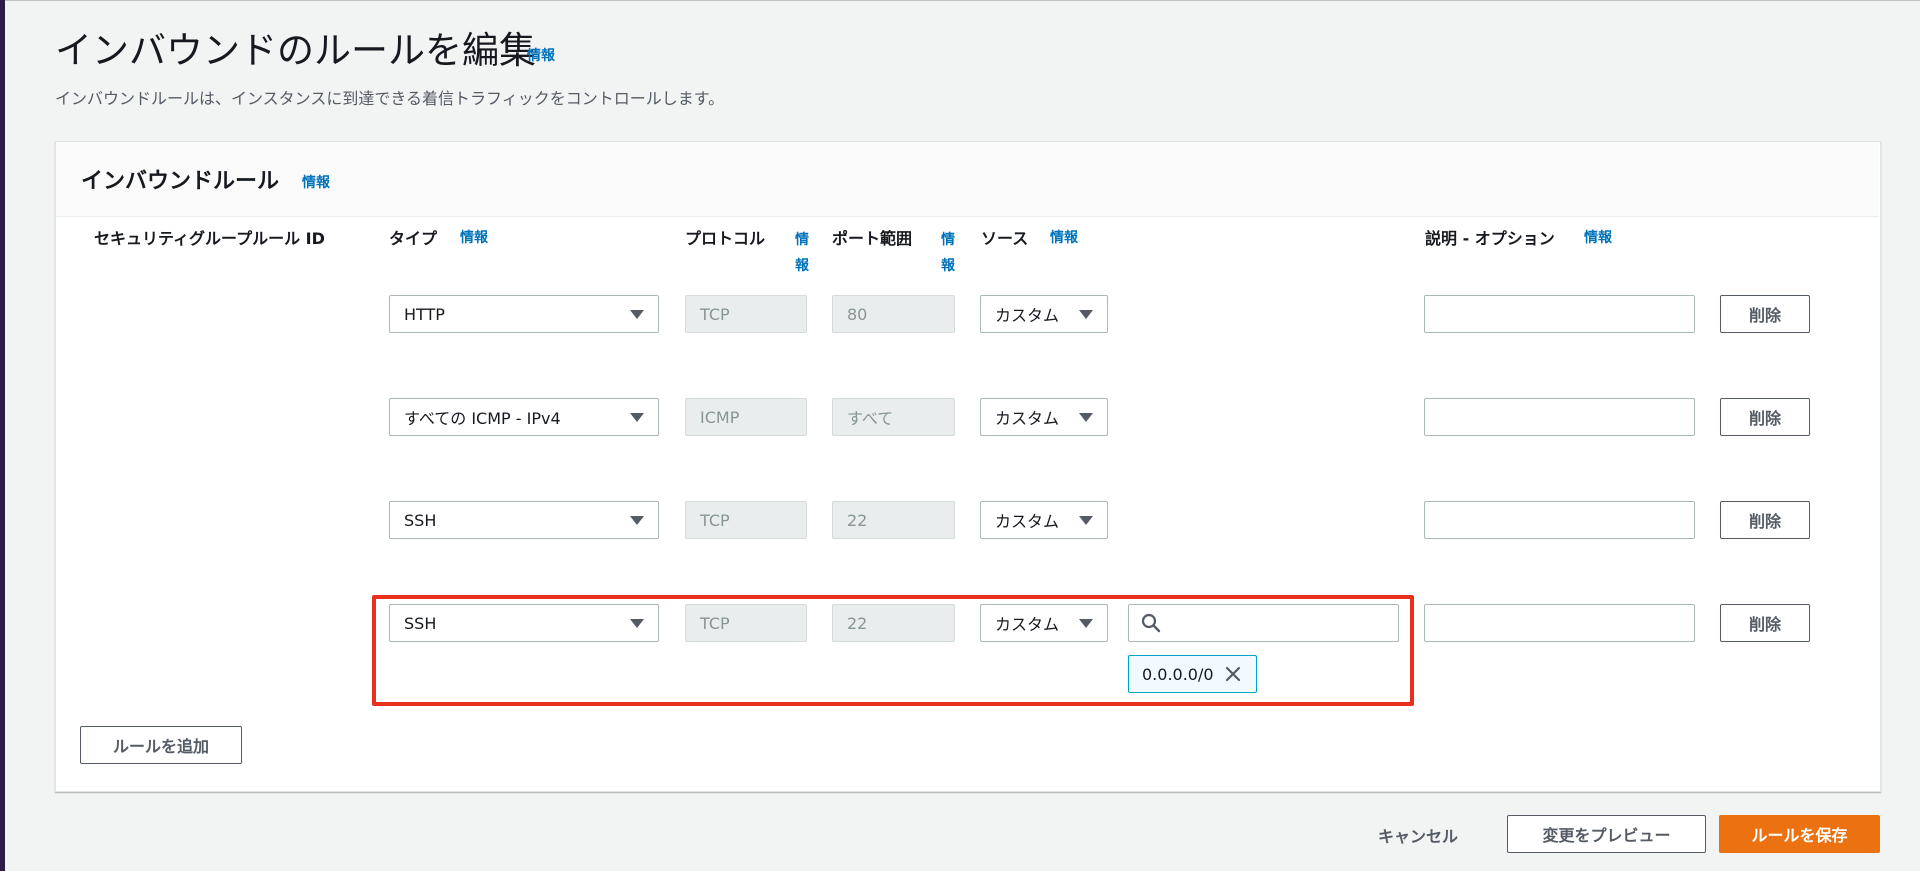 The width and height of the screenshot is (1920, 871). I want to click on column-header-description: 説明 - オプション, so click(1490, 238).